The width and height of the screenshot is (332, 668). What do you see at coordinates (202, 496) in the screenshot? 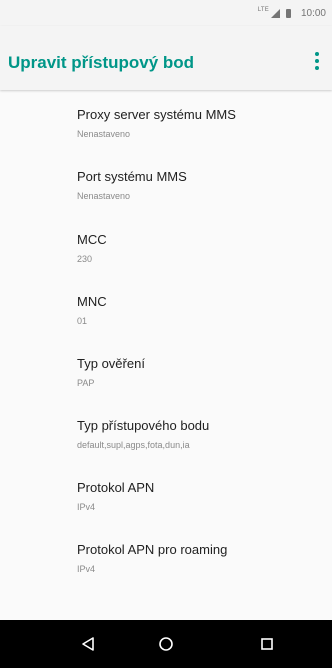
I see `pref-apn-protocol: Protokol APN IPv4` at bounding box center [202, 496].